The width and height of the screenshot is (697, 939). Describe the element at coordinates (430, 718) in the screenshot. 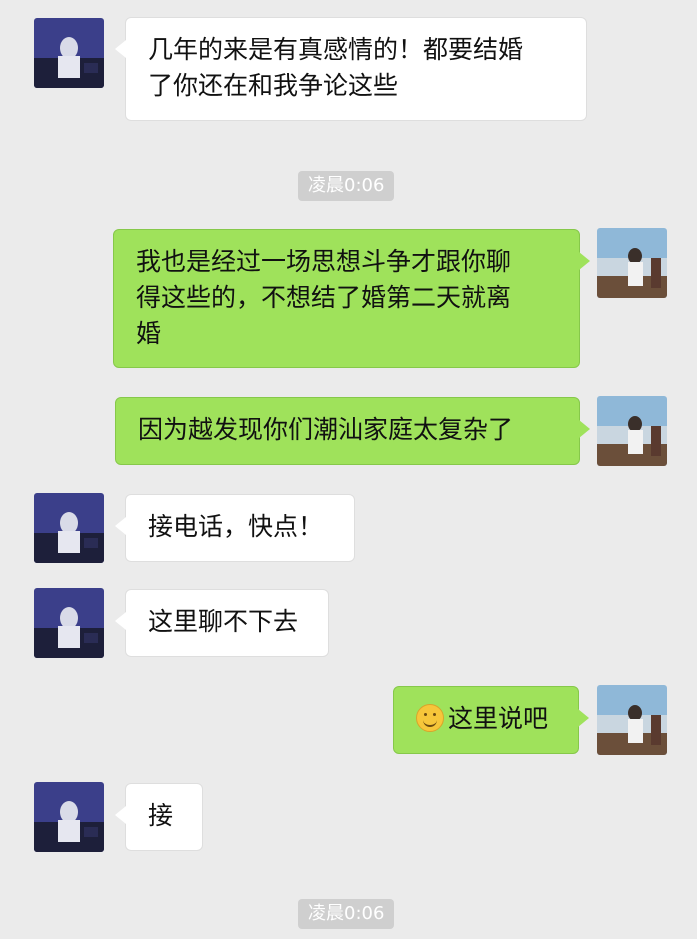

I see `smile-emoji-icon` at that location.